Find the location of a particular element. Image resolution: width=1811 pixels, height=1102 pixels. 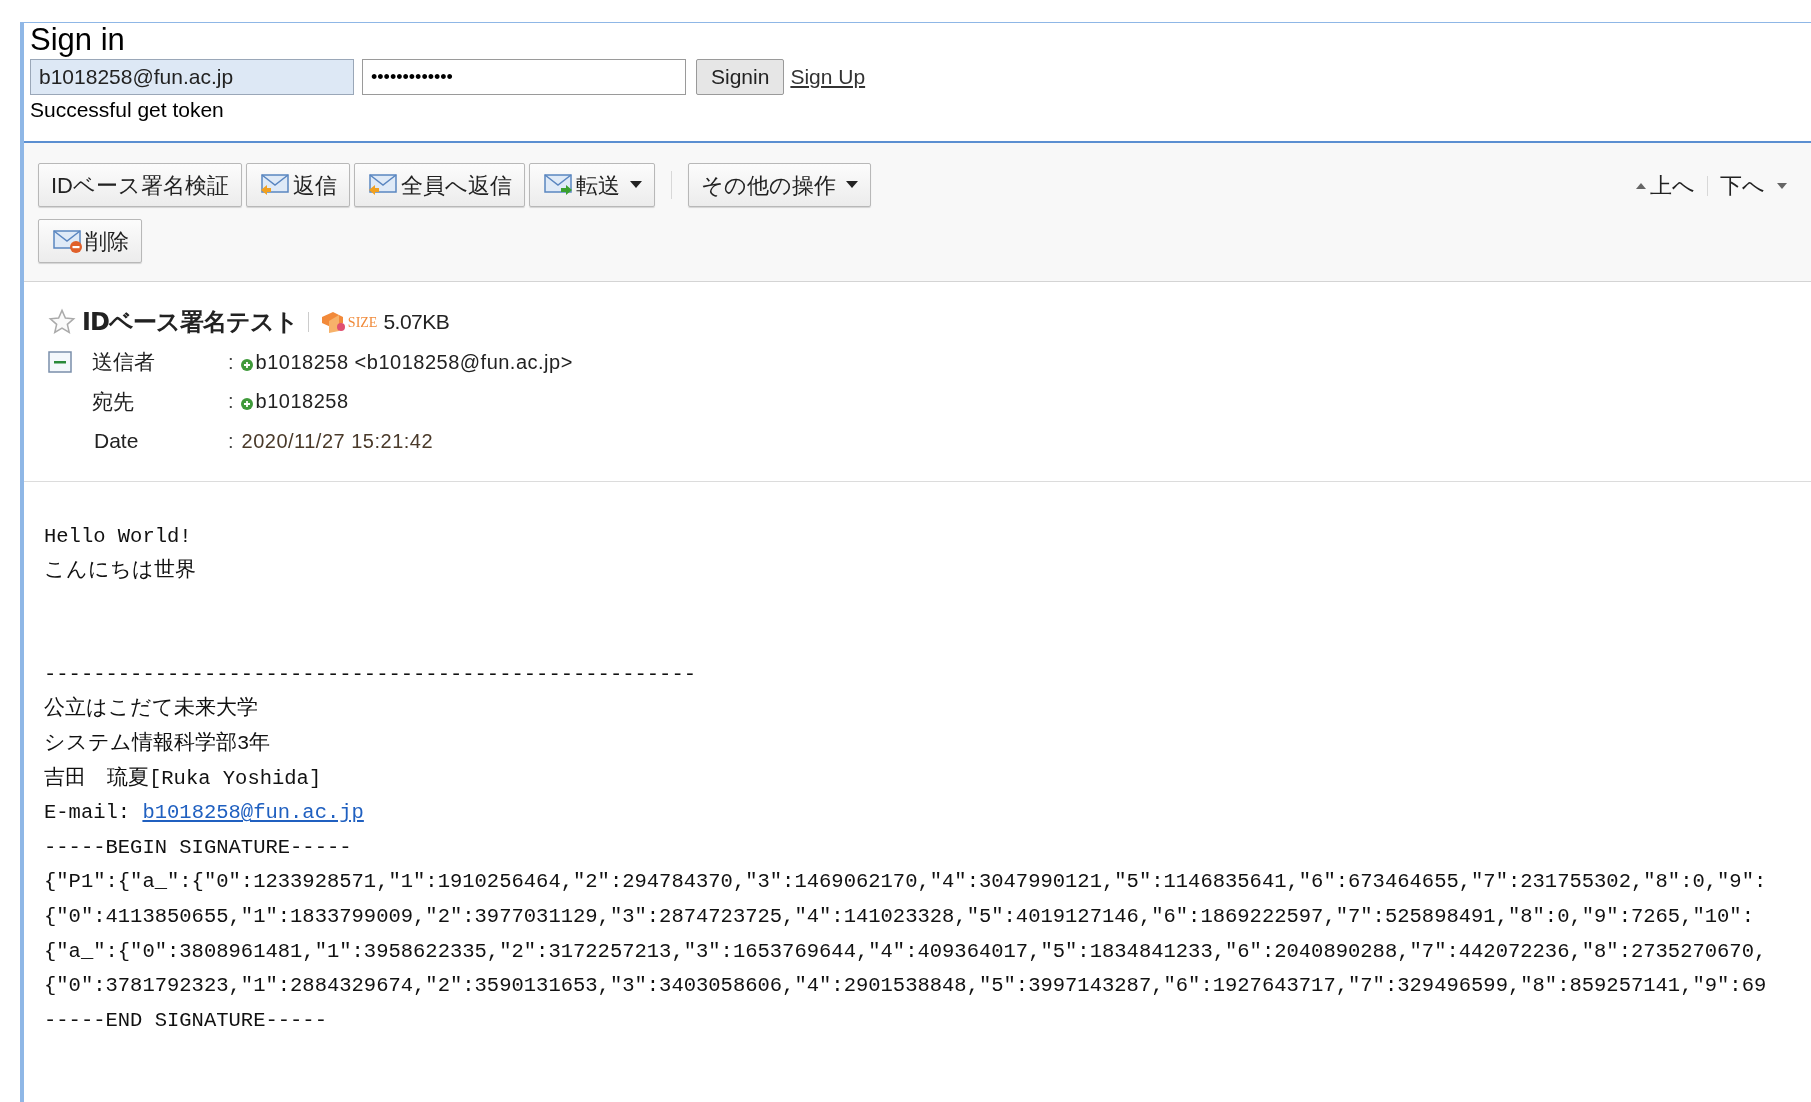

body-text-line: システム情報科学部3年 is located at coordinates (157, 744).